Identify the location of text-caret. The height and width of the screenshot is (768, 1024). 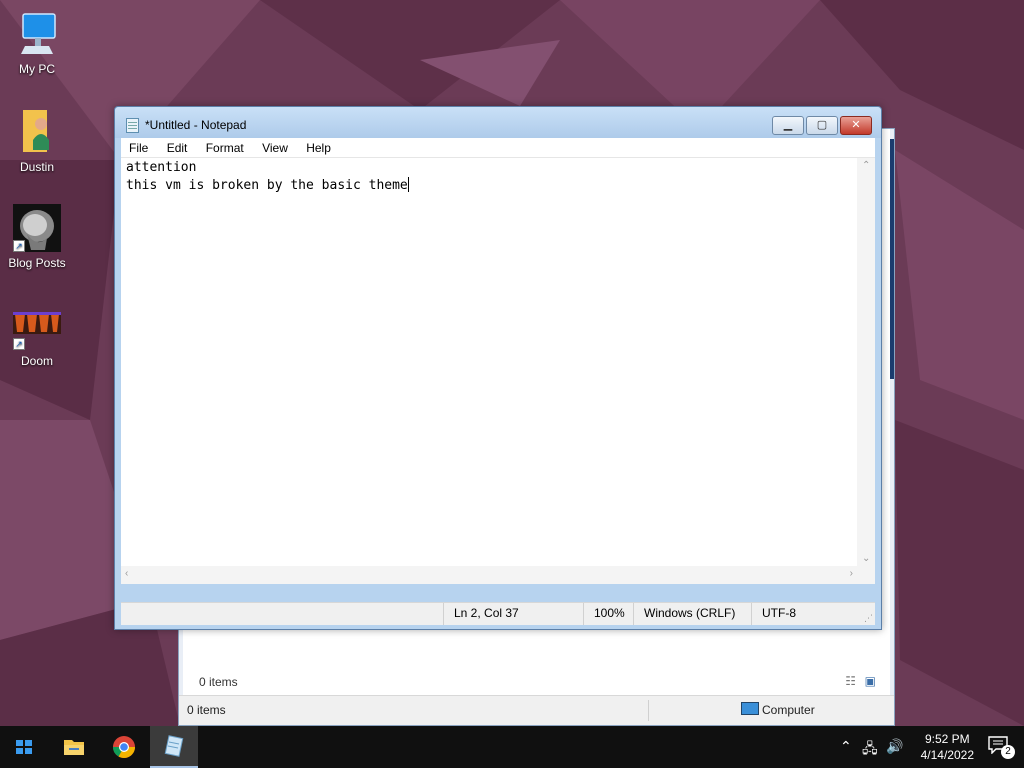
(408, 184).